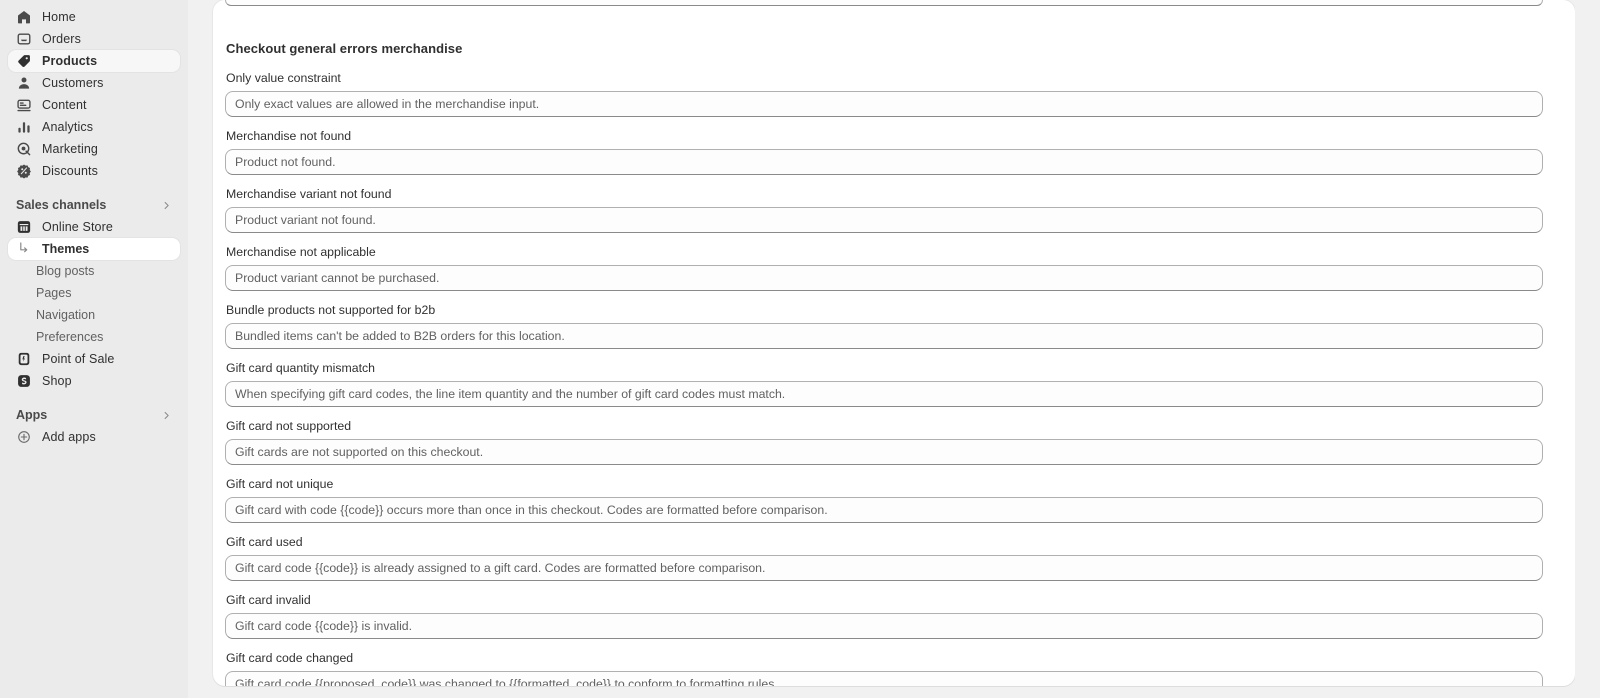 This screenshot has width=1600, height=698. Describe the element at coordinates (94, 17) in the screenshot. I see `sidebar-item-home: Home` at that location.